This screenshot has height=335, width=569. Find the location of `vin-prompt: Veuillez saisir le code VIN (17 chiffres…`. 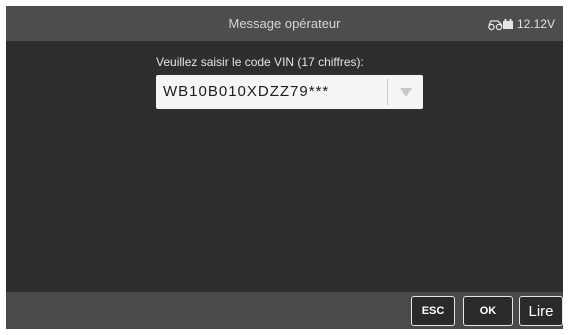

vin-prompt: Veuillez saisir le code VIN (17 chiffres… is located at coordinates (260, 62).